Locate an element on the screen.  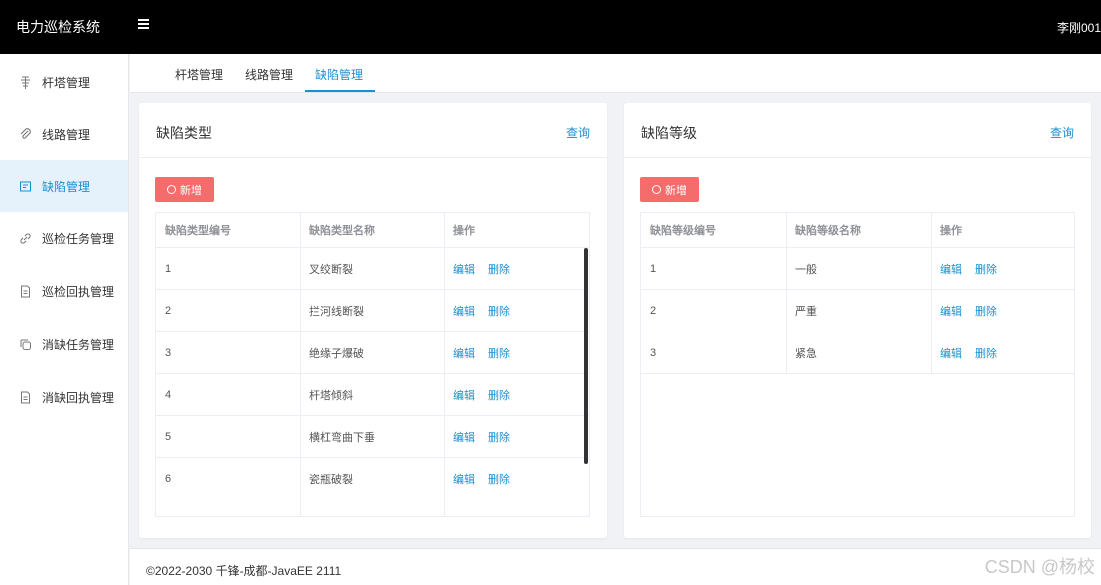
table-row: 2 拦河线断裂 编辑 删除 is located at coordinates (372, 311).